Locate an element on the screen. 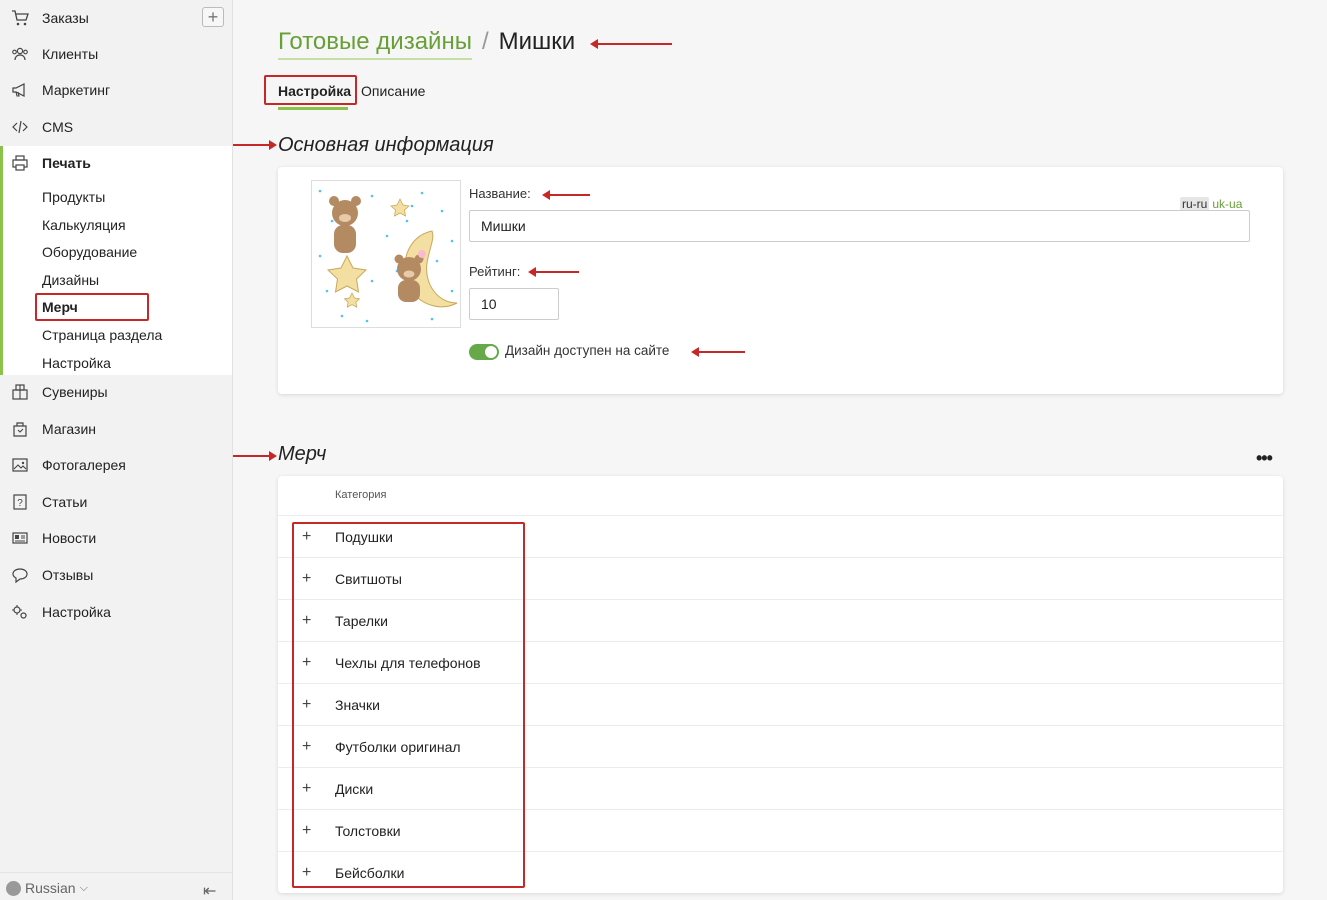 The width and height of the screenshot is (1327, 900). add-order-button: + is located at coordinates (213, 17).